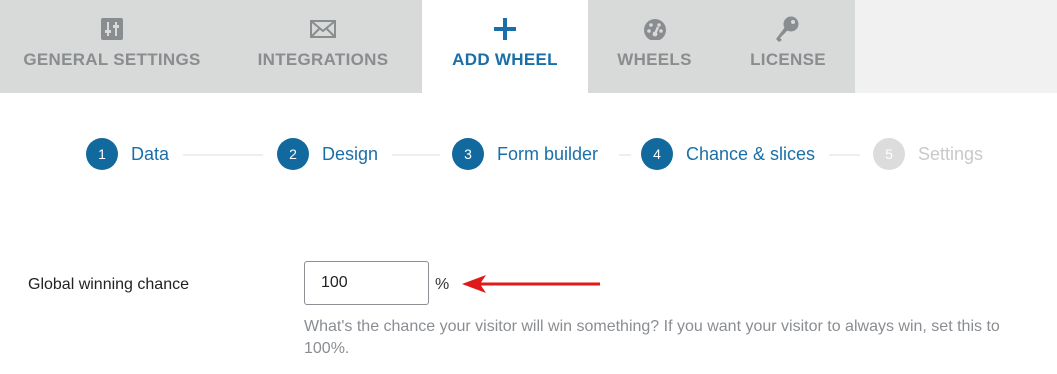  I want to click on tab-label: LICENSE, so click(788, 59).